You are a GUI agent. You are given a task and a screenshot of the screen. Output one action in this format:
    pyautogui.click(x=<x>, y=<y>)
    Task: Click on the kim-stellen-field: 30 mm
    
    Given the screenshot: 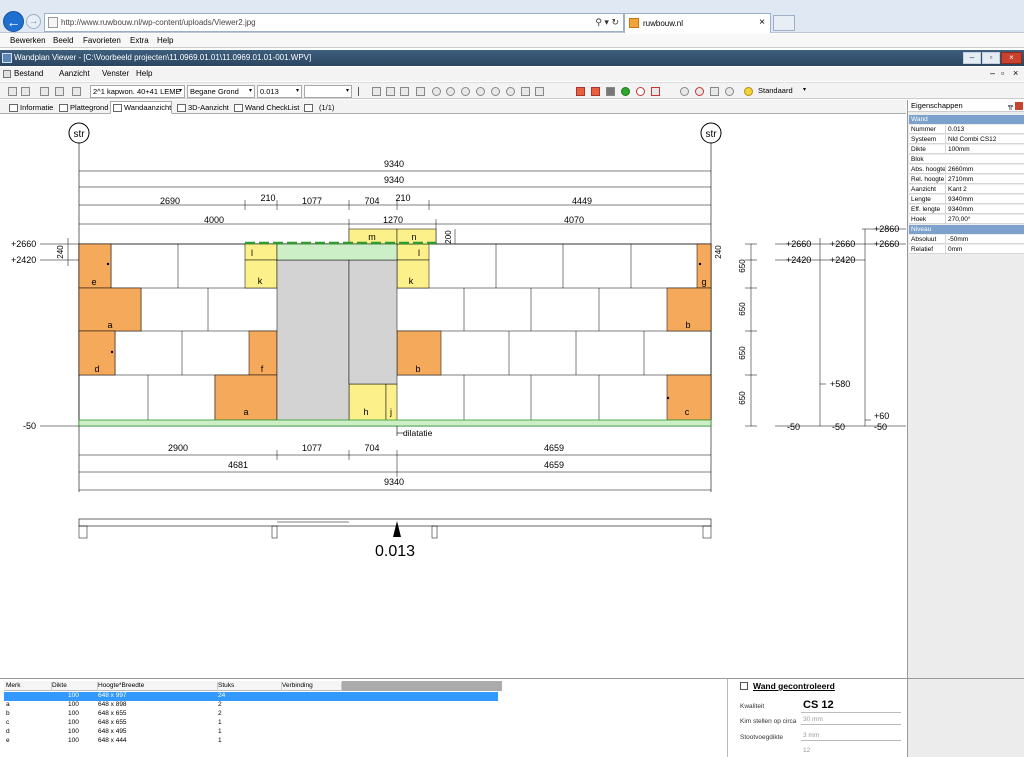 What is the action you would take?
    pyautogui.click(x=851, y=720)
    